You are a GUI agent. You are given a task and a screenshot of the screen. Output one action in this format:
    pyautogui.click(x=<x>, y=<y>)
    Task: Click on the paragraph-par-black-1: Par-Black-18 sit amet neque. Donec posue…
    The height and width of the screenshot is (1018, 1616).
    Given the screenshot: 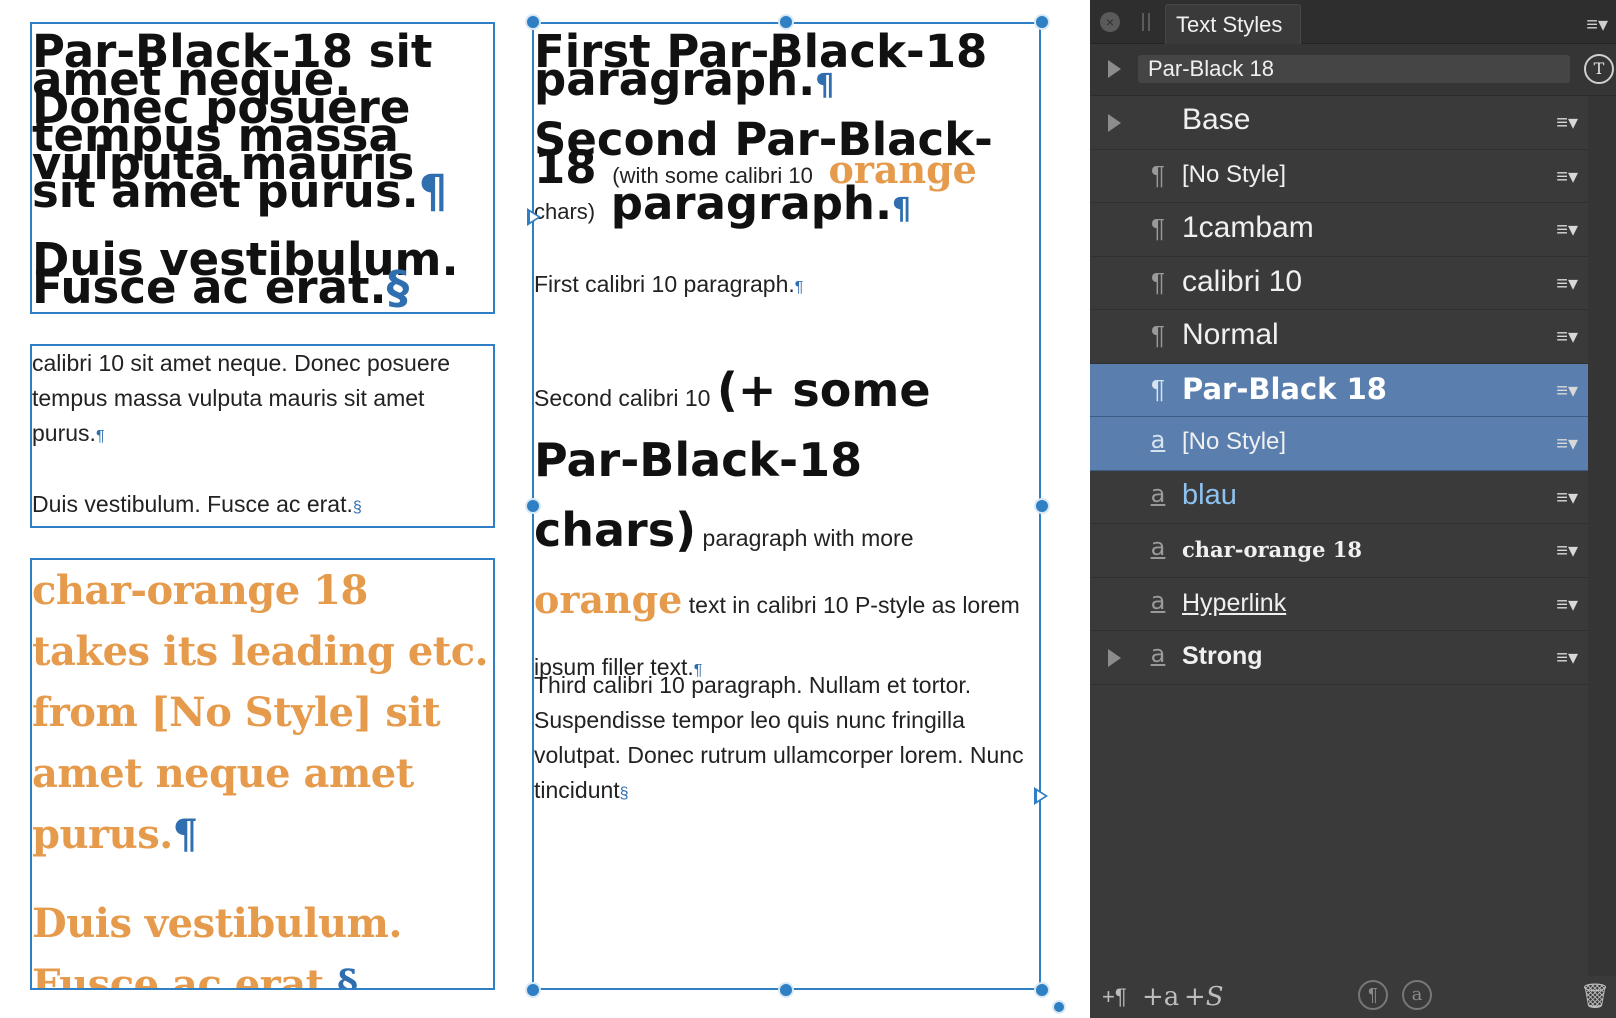 What is the action you would take?
    pyautogui.click(x=262, y=119)
    